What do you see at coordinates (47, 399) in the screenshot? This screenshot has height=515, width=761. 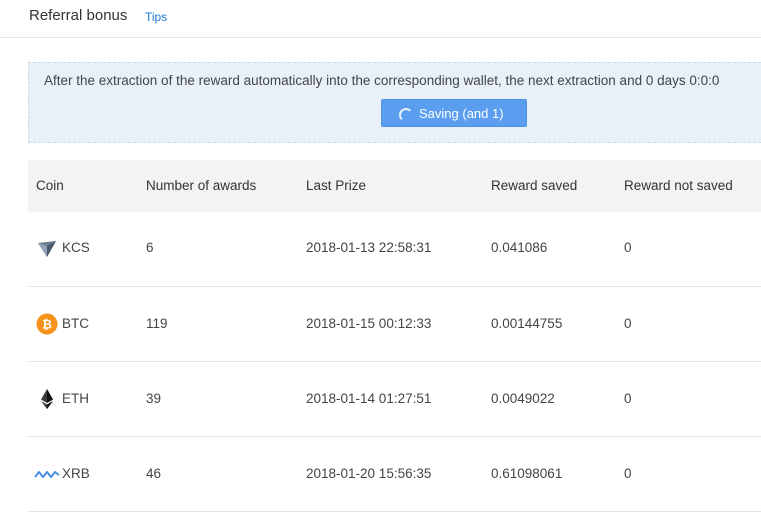 I see `eth-coin-icon` at bounding box center [47, 399].